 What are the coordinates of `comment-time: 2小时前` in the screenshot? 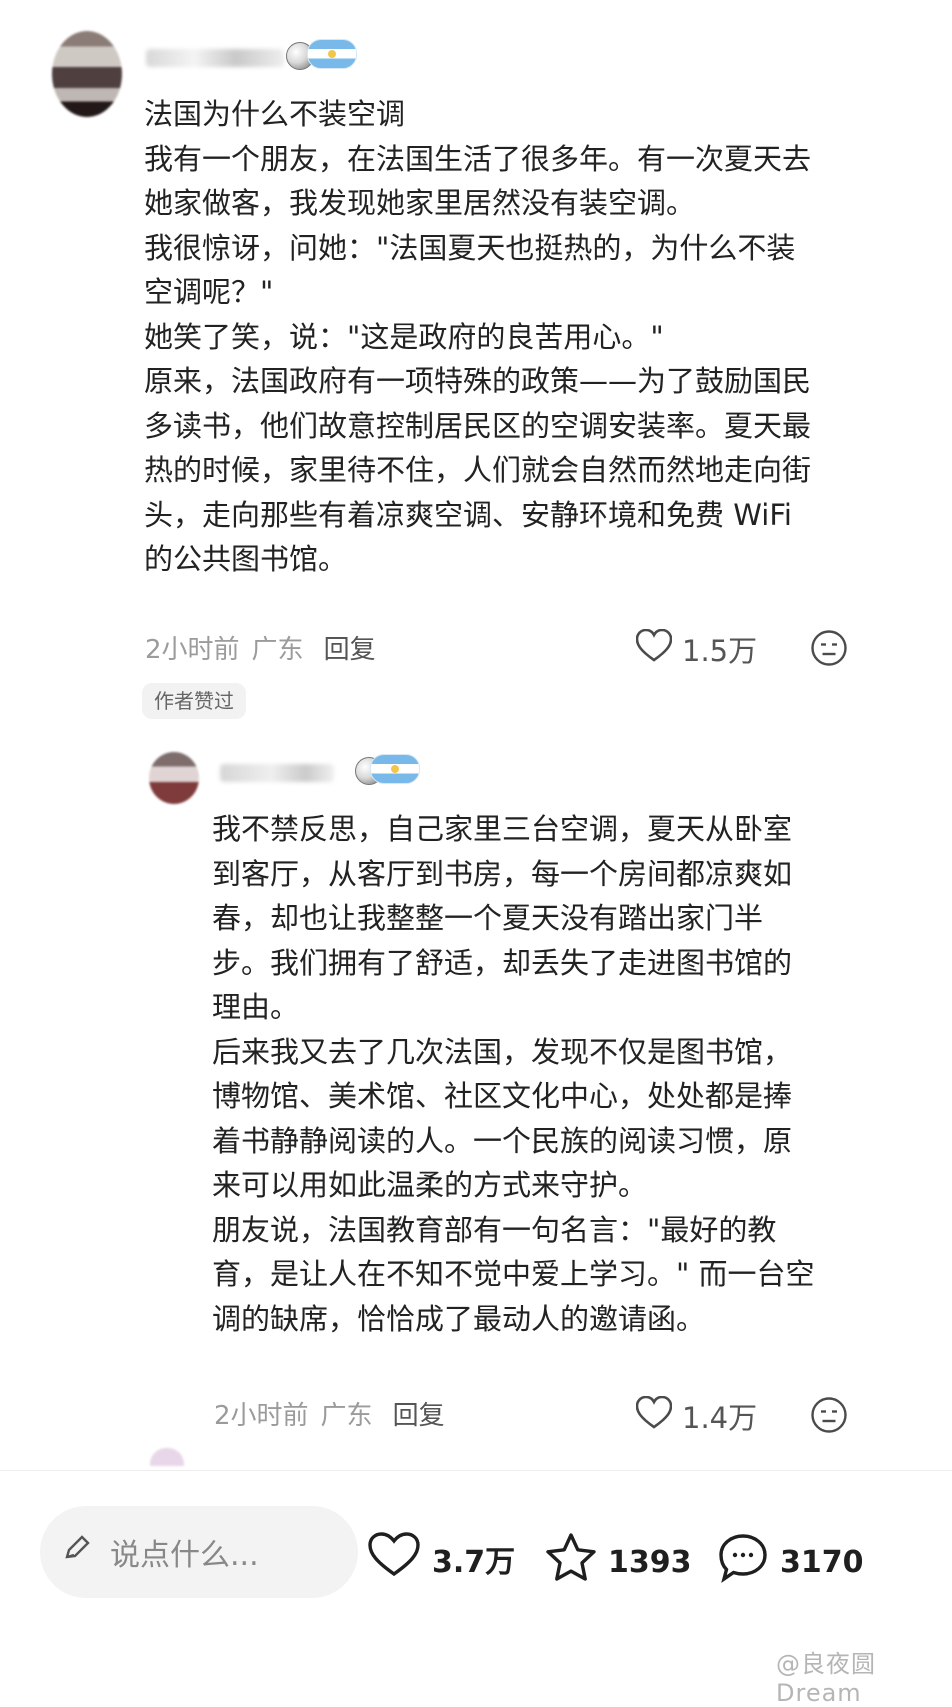 It's located at (192, 650).